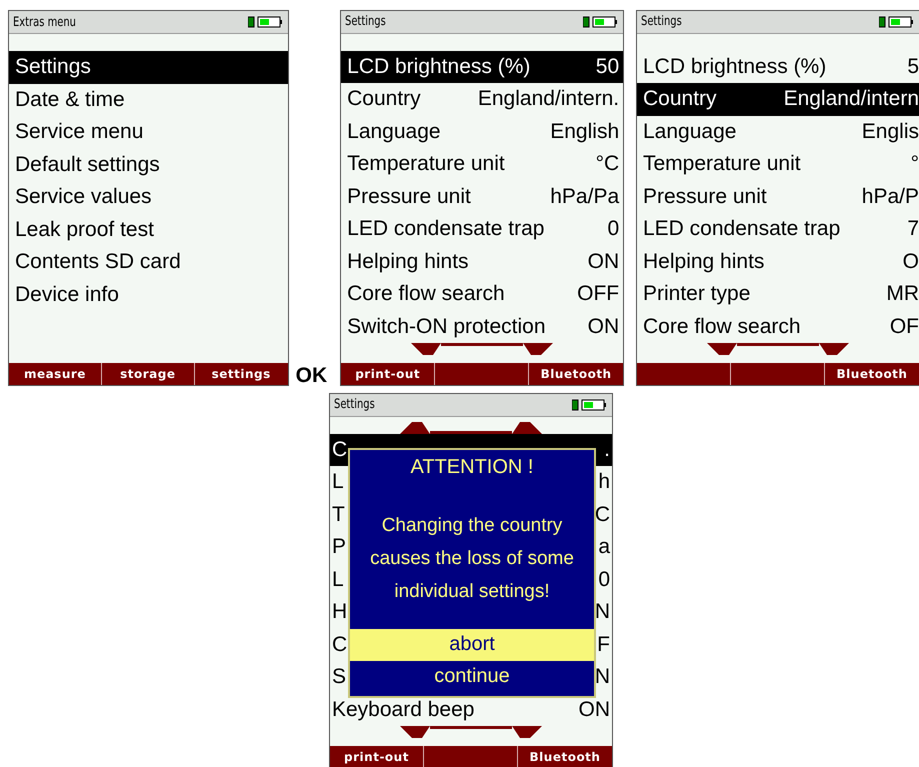  What do you see at coordinates (340, 612) in the screenshot?
I see `item-label: H` at bounding box center [340, 612].